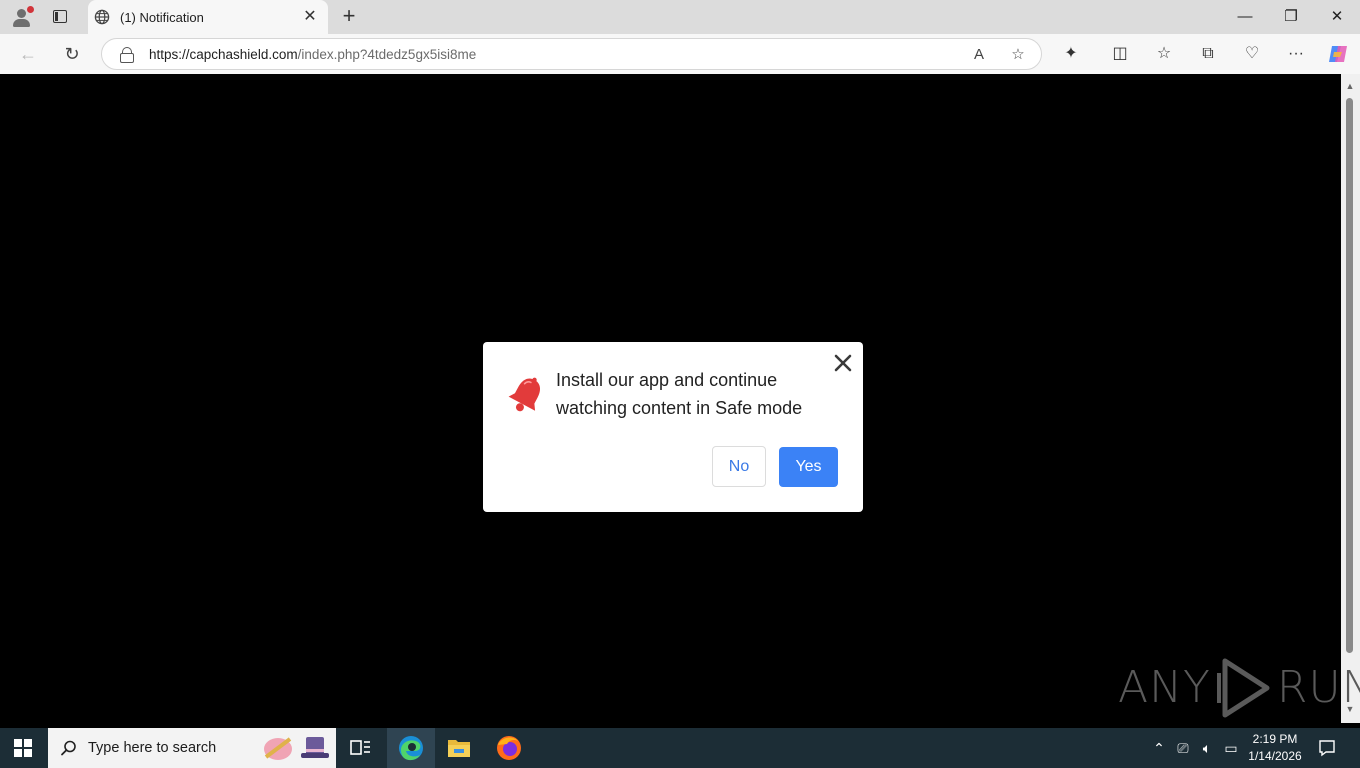 This screenshot has height=768, width=1360. What do you see at coordinates (1208, 54) in the screenshot?
I see `collections-icon: ⧉` at bounding box center [1208, 54].